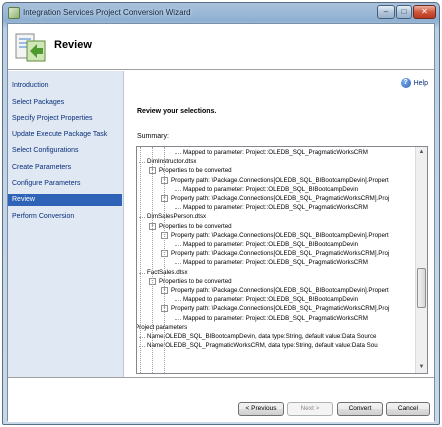 This screenshot has width=442, height=427. What do you see at coordinates (30, 47) in the screenshot?
I see `conversion-wizard-icon` at bounding box center [30, 47].